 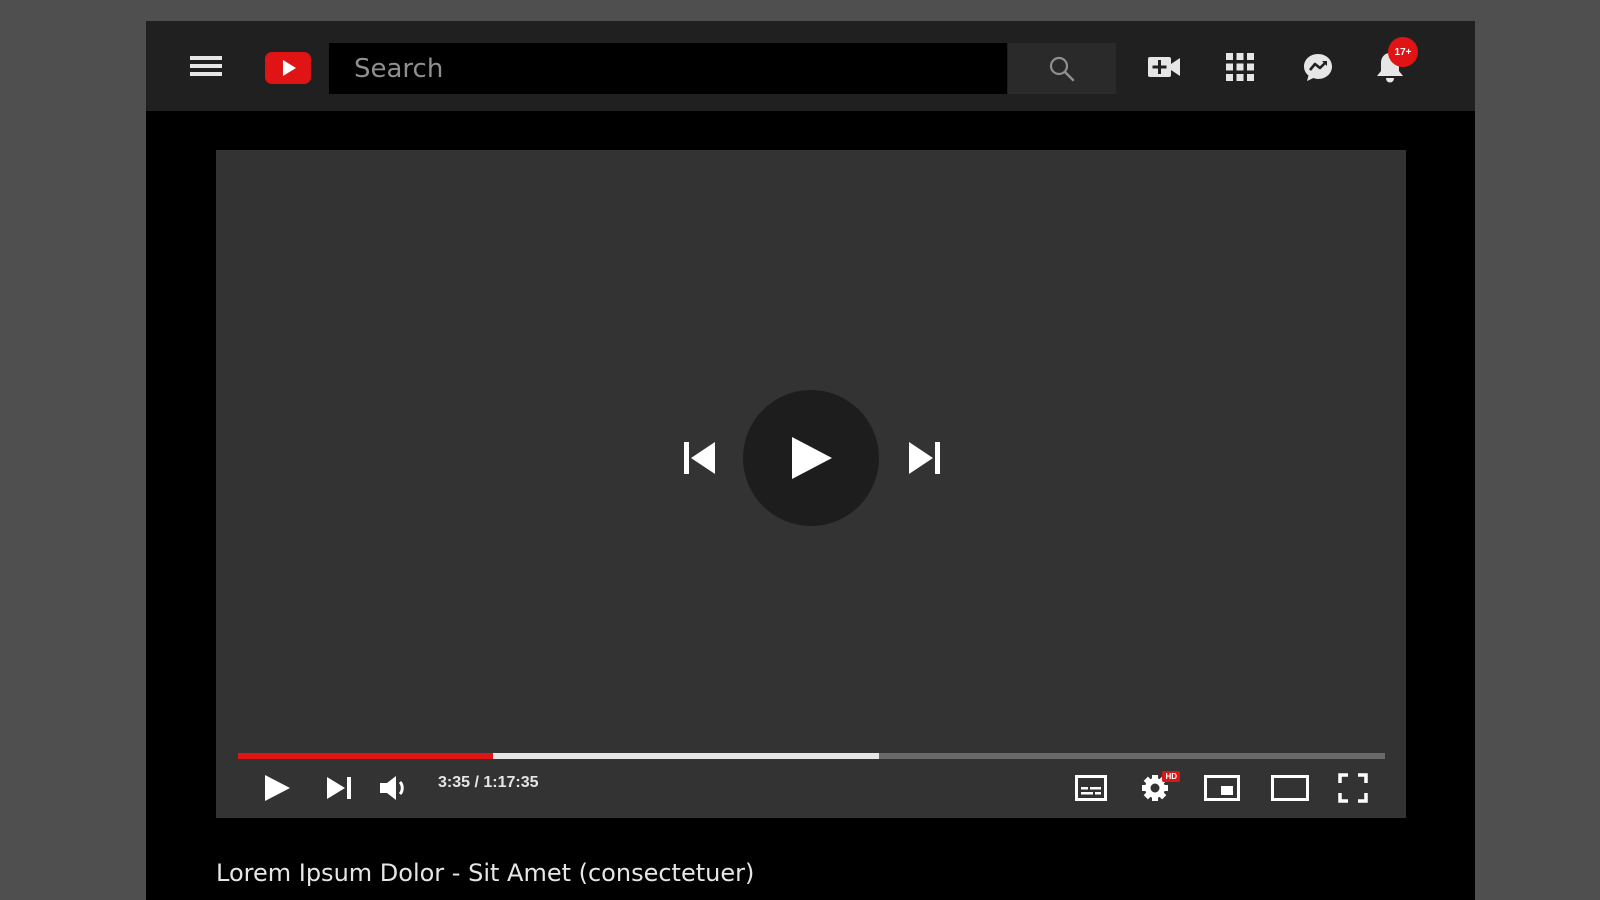 I want to click on fullscreen-icon, so click(x=1353, y=788).